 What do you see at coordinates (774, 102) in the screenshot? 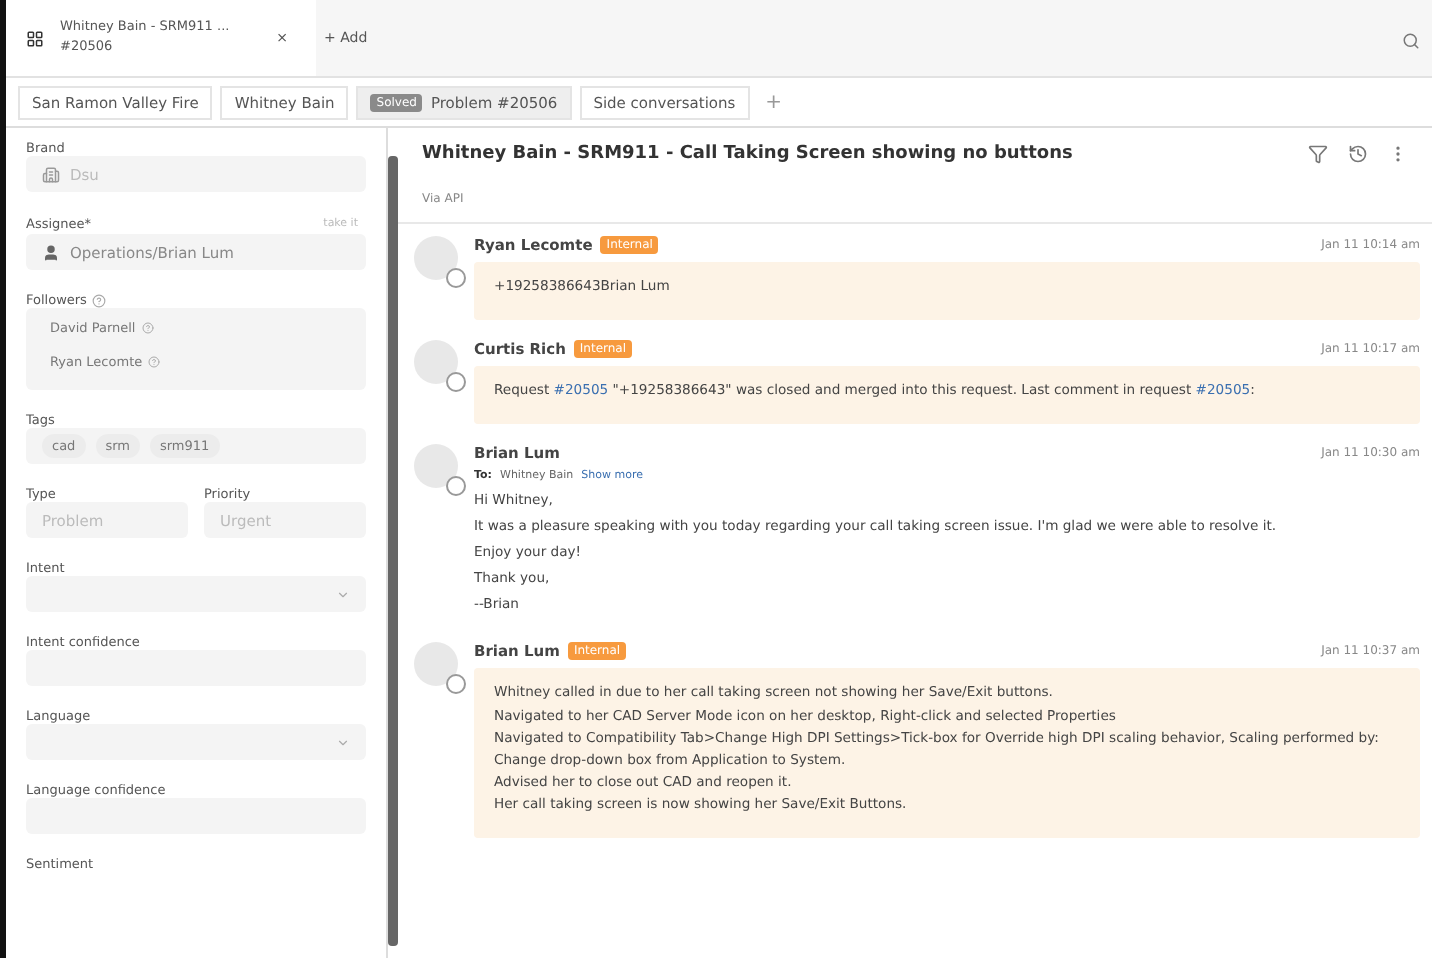
I see `add-button: +` at bounding box center [774, 102].